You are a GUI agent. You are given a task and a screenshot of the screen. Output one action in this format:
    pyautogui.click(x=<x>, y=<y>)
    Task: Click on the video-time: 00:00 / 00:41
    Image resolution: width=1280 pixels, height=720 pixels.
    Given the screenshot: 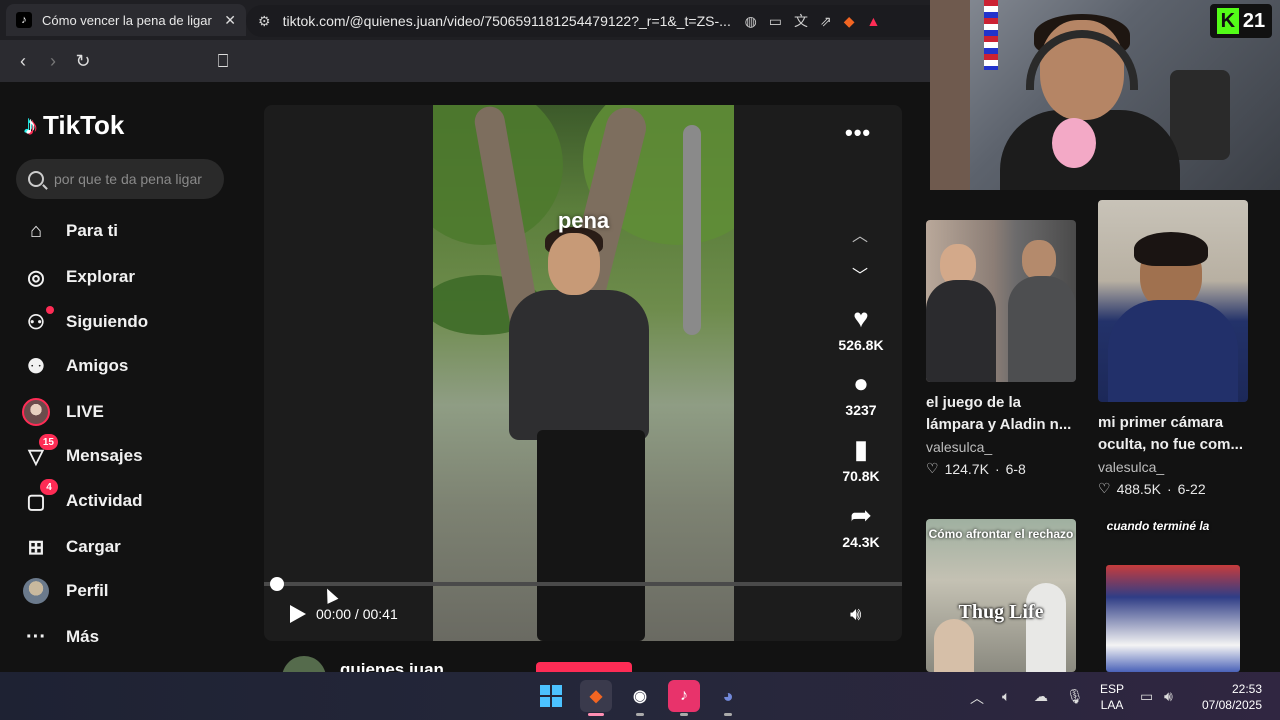 What is the action you would take?
    pyautogui.click(x=357, y=614)
    